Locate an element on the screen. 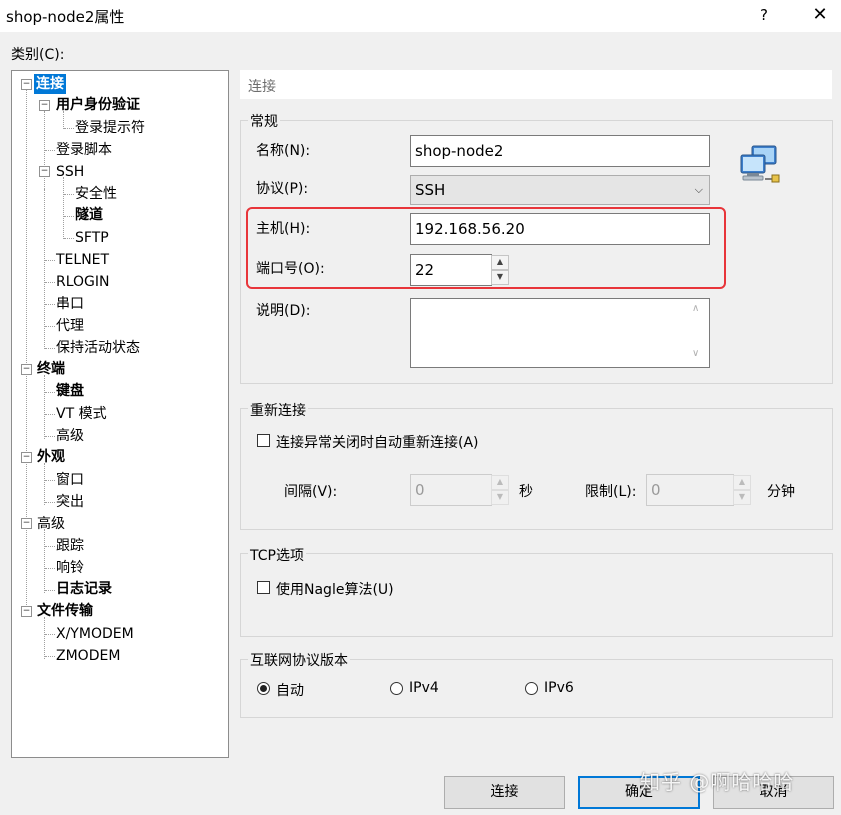 Image resolution: width=841 pixels, height=815 pixels. tree-item-keepalive: 保持活动状态 is located at coordinates (98, 348).